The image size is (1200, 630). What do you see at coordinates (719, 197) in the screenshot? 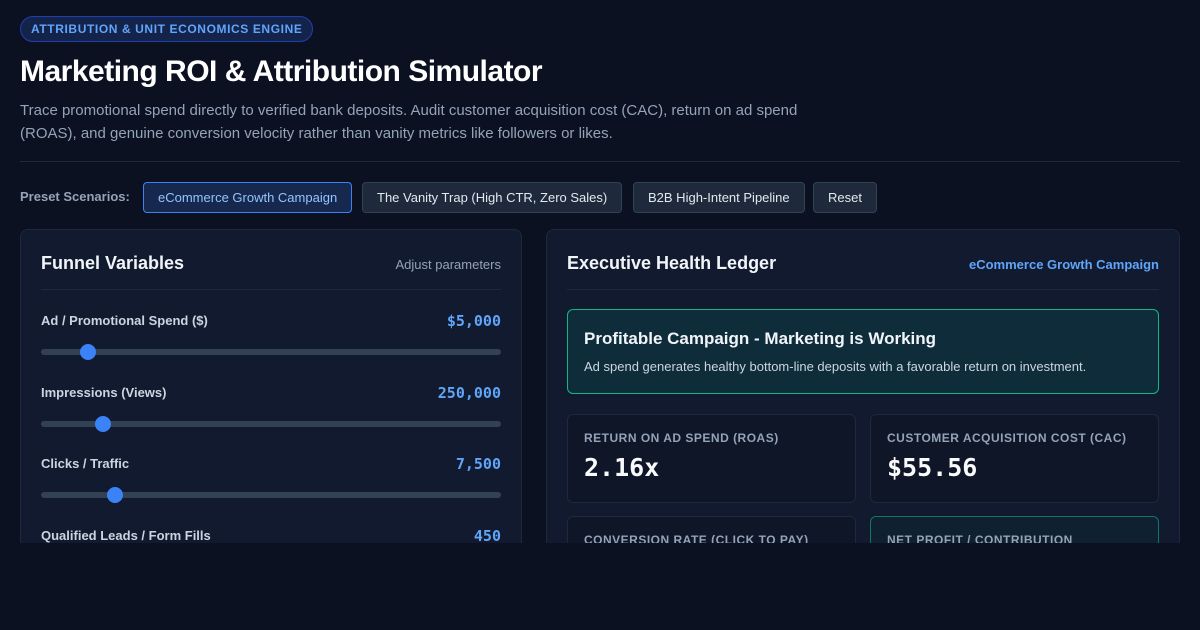
I see `preset-b2b-button: B2B High-Intent Pipeline` at bounding box center [719, 197].